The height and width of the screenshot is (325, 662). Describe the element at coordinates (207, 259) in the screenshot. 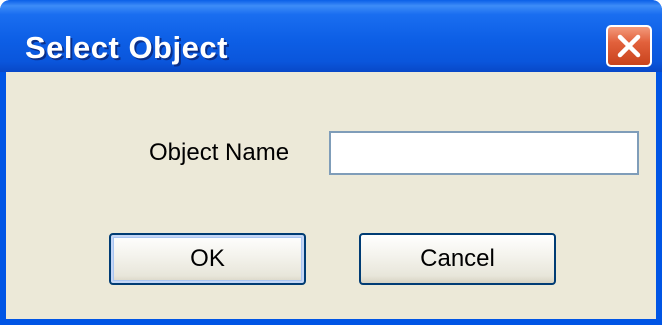

I see `ok-button: OK` at that location.